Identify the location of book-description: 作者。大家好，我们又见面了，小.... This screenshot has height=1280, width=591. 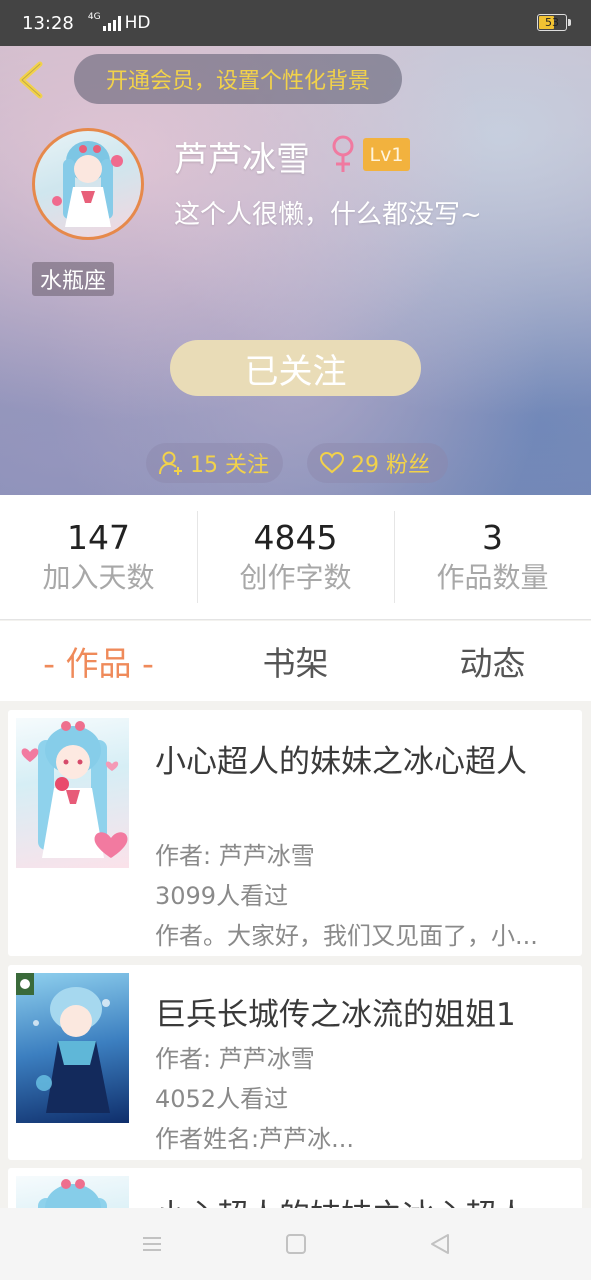
(346, 936).